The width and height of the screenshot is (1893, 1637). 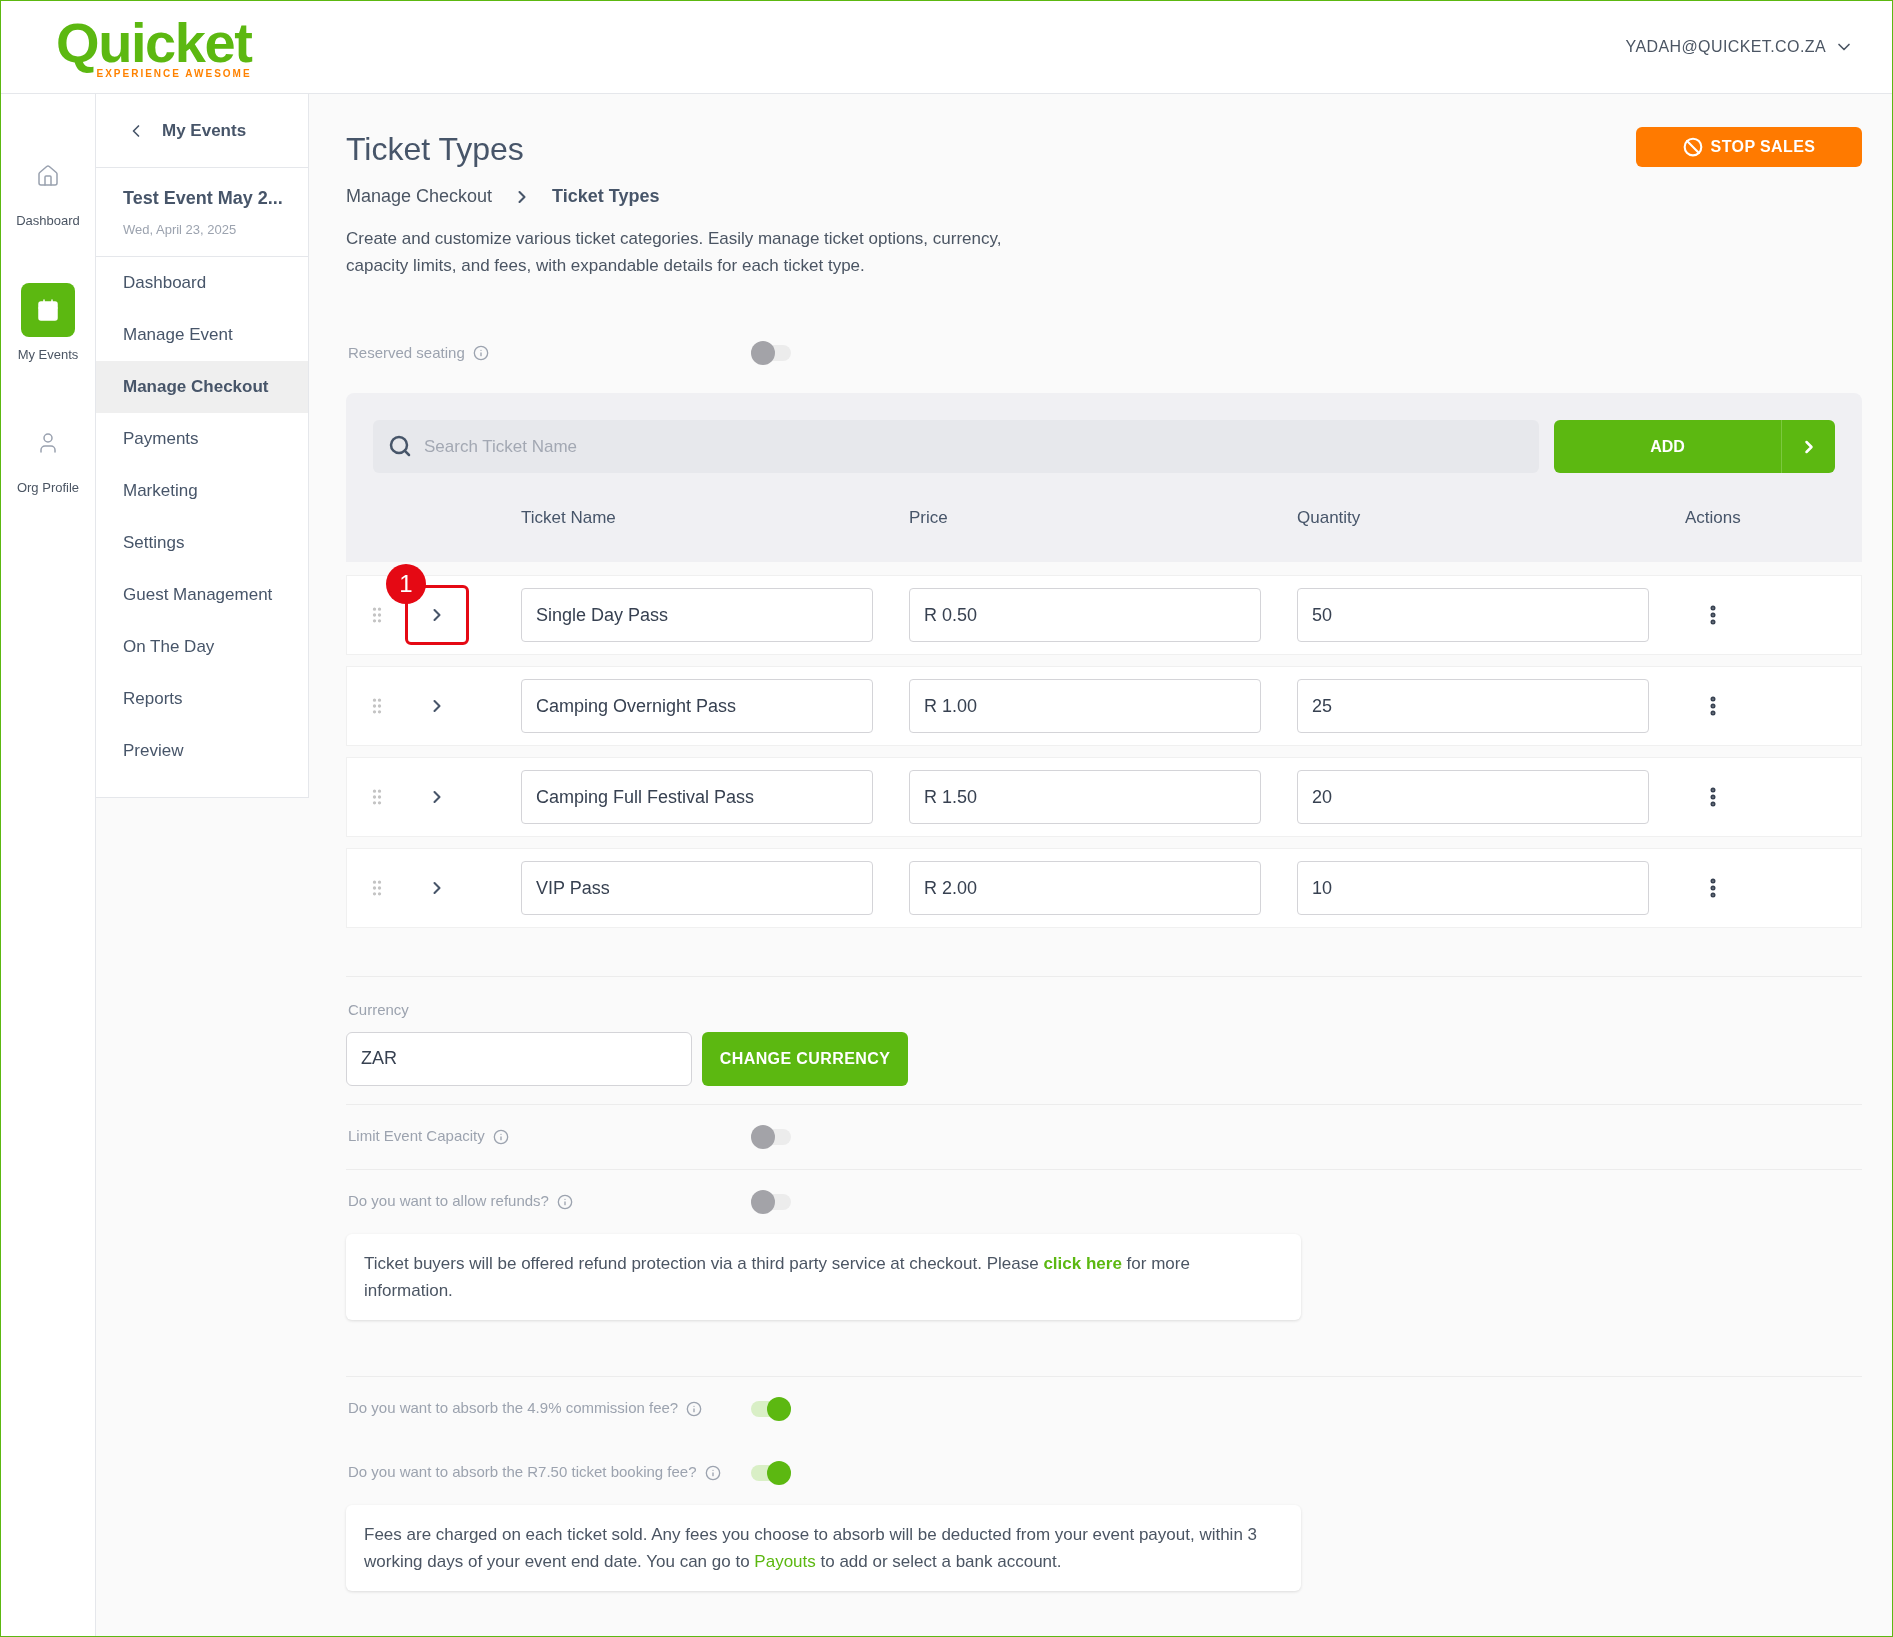 What do you see at coordinates (379, 1010) in the screenshot?
I see `currency-label: Currency` at bounding box center [379, 1010].